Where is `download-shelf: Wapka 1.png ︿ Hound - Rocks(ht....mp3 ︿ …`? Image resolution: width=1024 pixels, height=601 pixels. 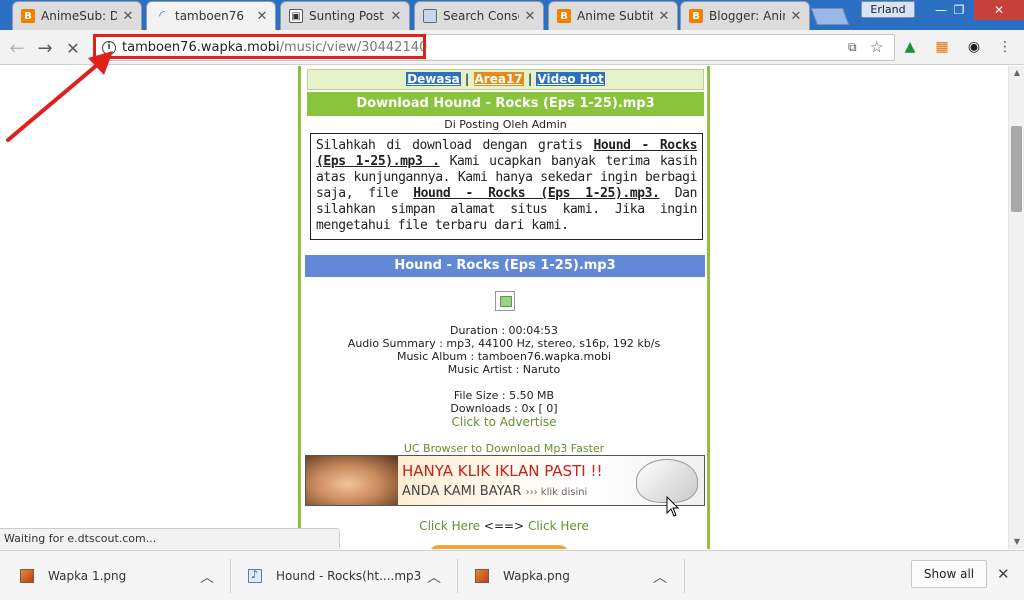
download-shelf: Wapka 1.png ︿ Hound - Rocks(ht....mp3 ︿ … is located at coordinates (512, 575).